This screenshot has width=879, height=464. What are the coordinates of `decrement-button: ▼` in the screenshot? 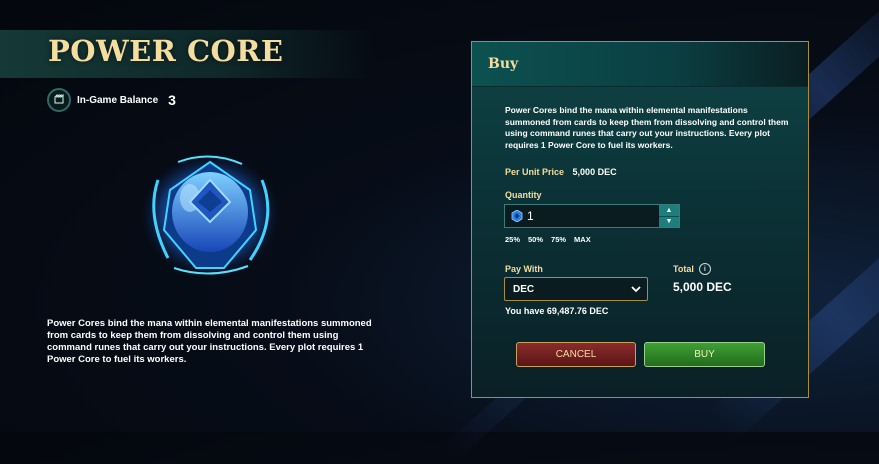 It's located at (669, 221).